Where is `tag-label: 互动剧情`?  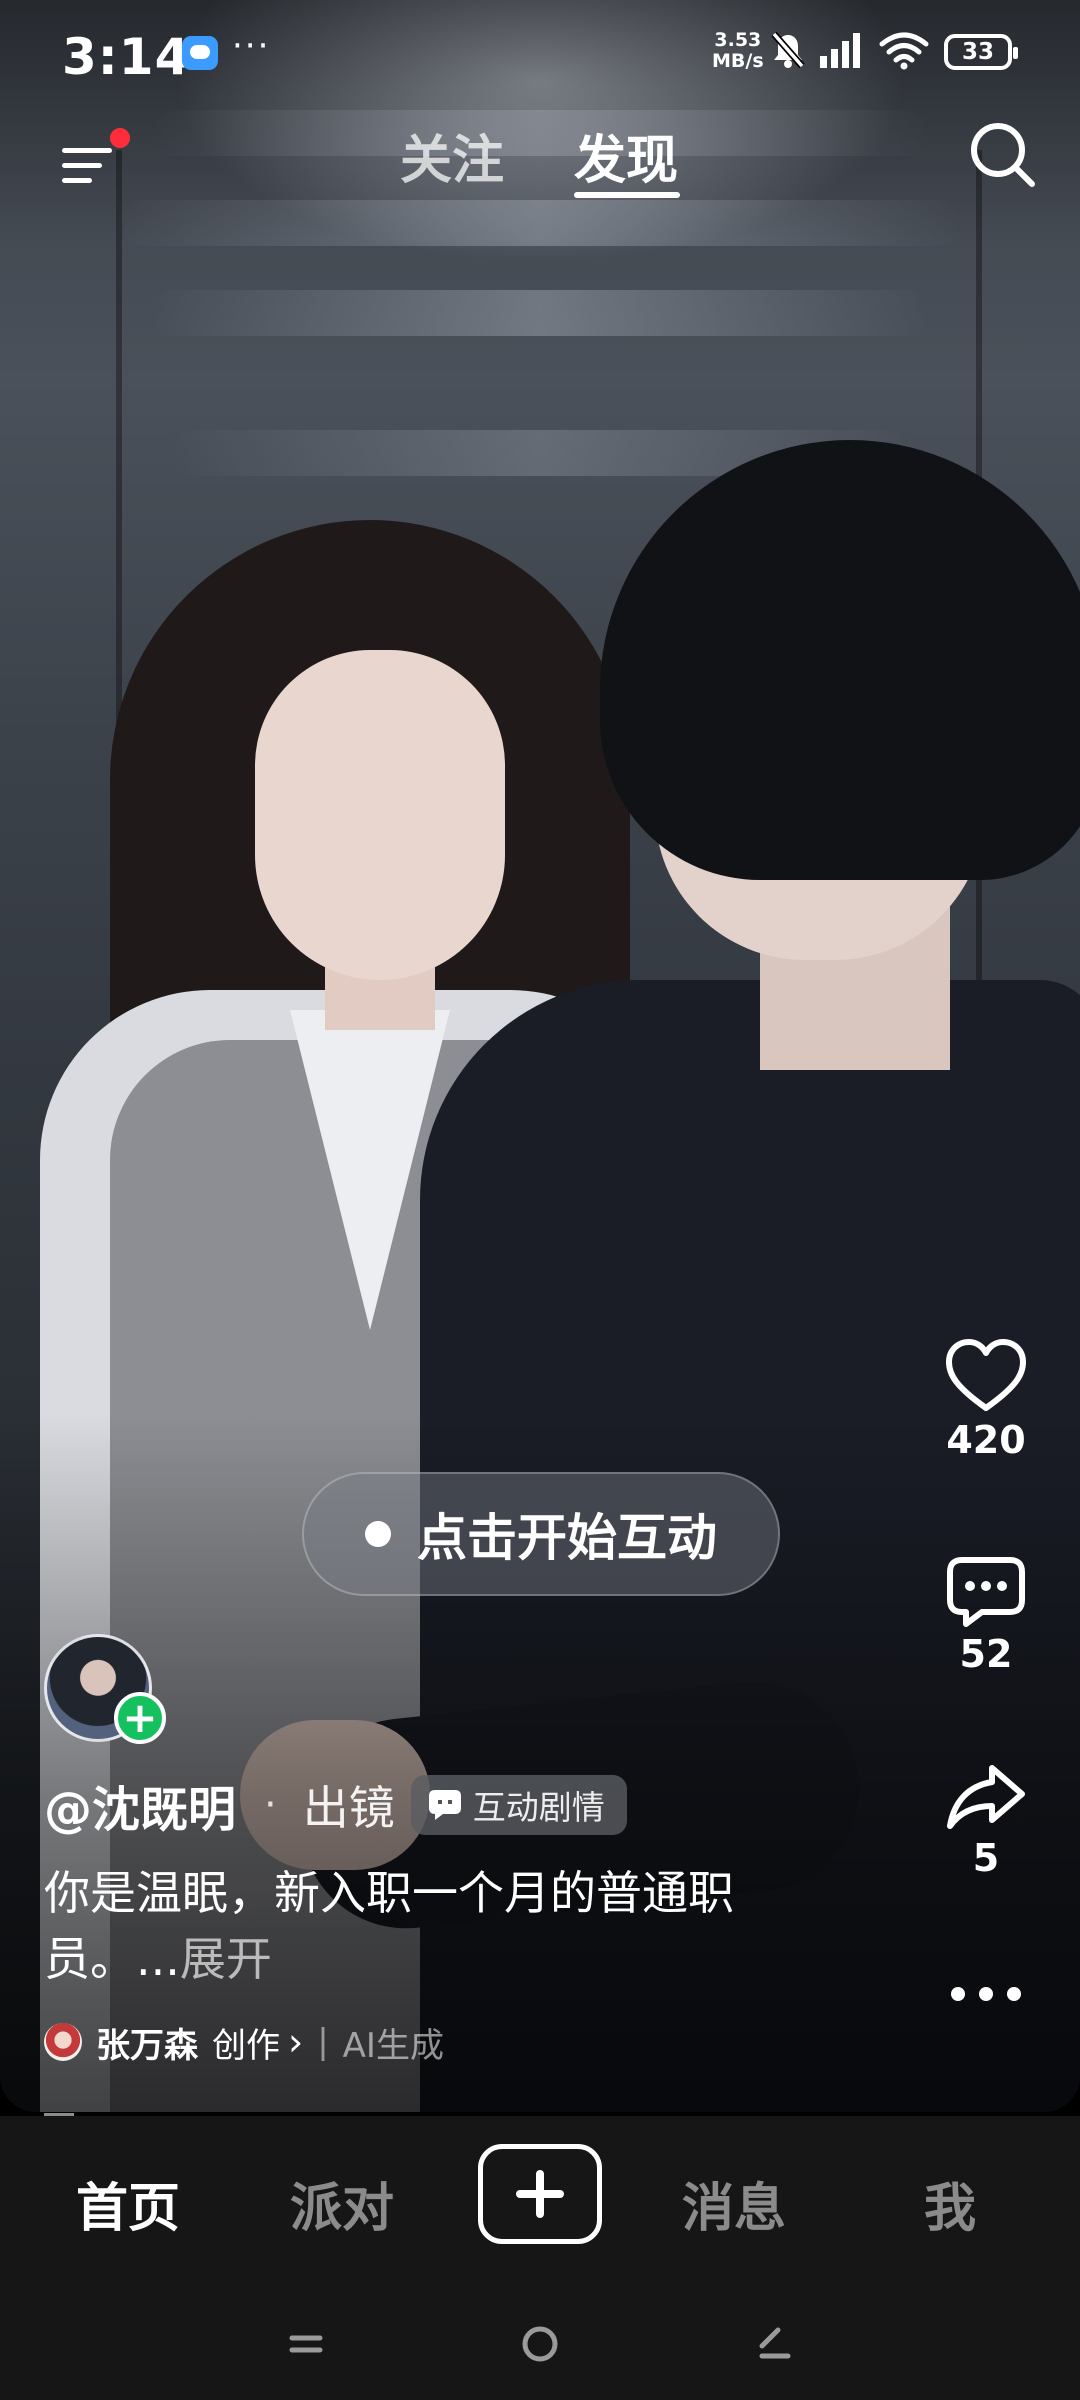 tag-label: 互动剧情 is located at coordinates (538, 1807).